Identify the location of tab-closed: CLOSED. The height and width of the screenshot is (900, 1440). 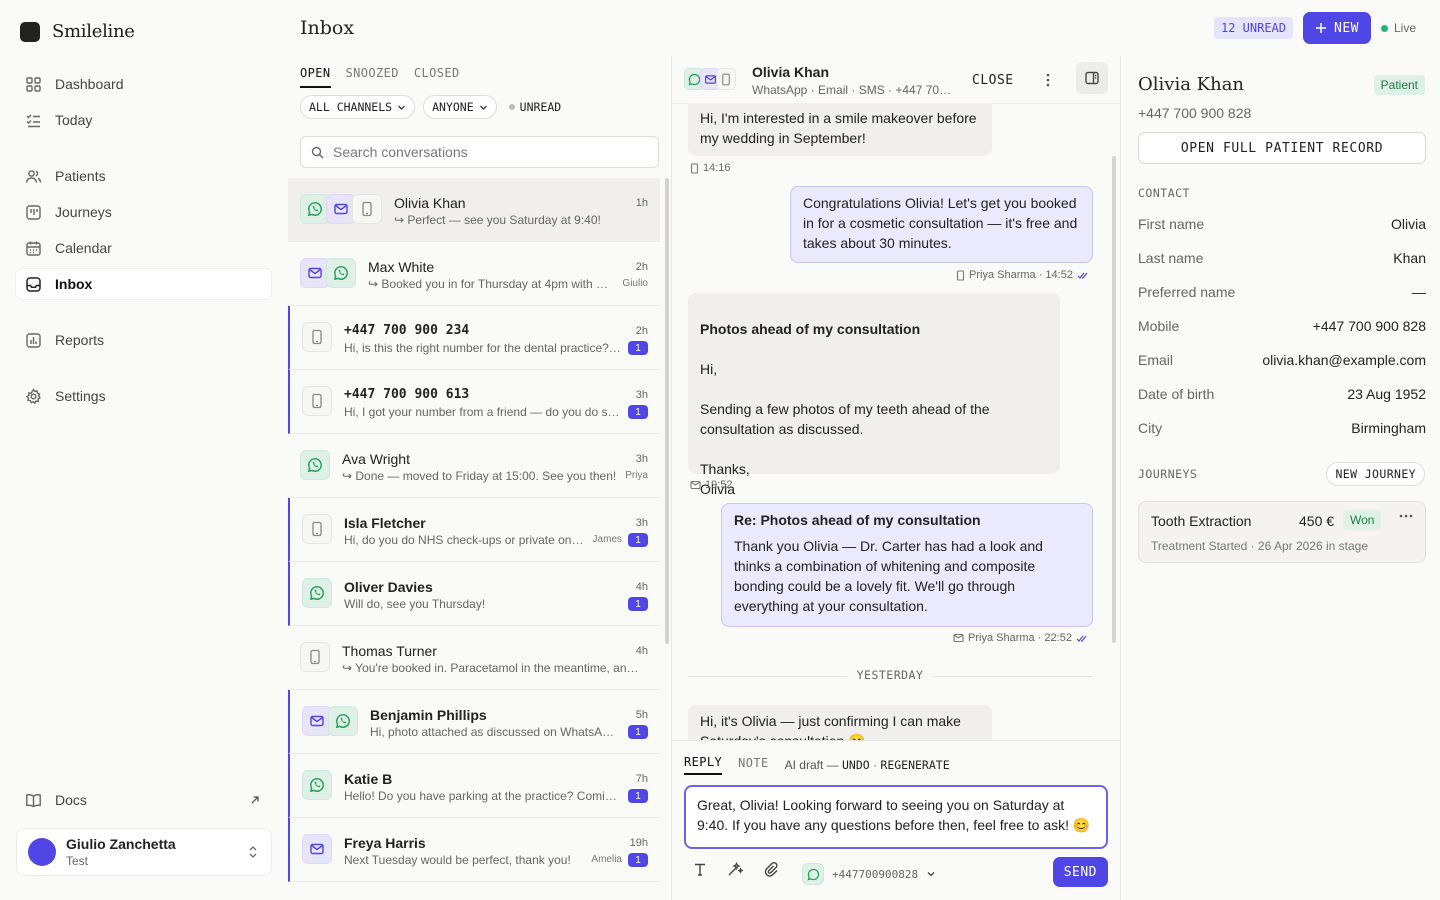
(437, 77).